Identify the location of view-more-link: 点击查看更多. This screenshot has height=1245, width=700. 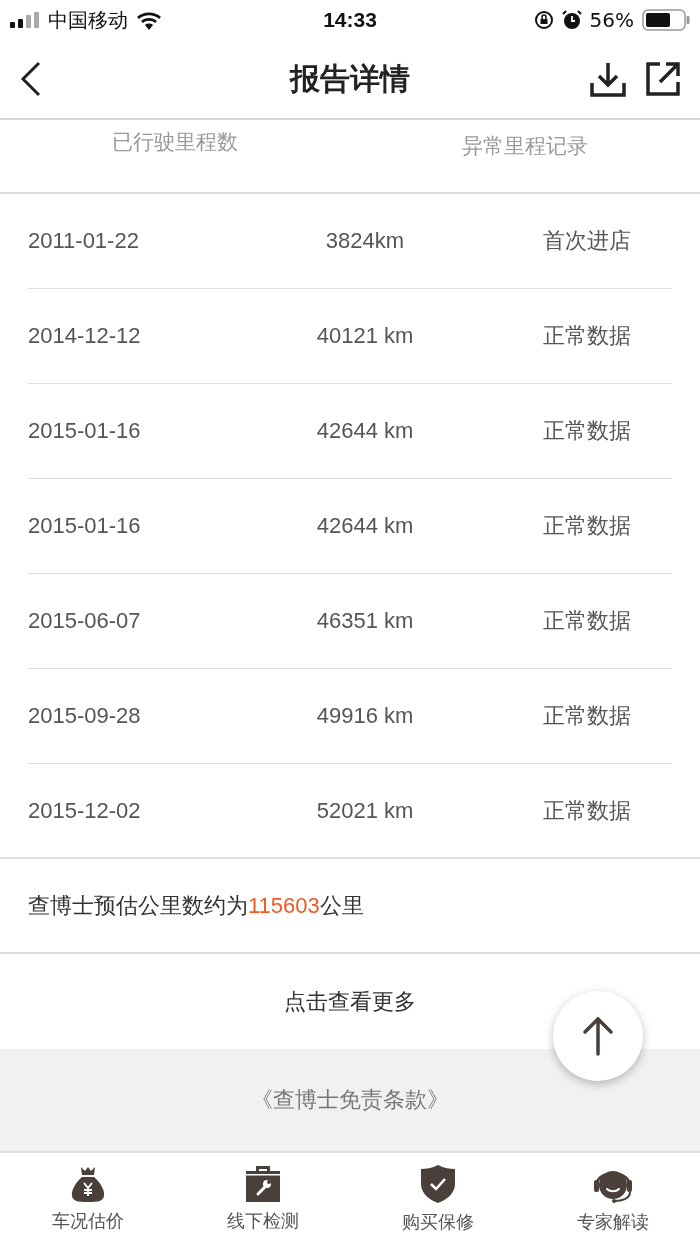
(350, 1001).